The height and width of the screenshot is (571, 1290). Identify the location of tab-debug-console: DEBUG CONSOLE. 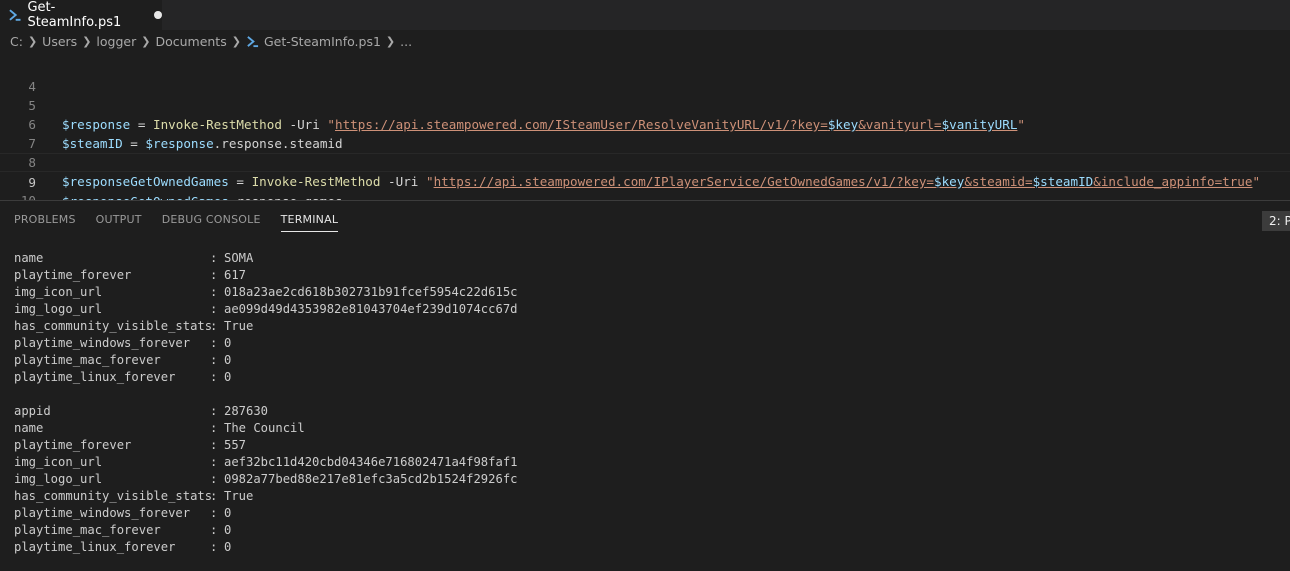
(211, 222).